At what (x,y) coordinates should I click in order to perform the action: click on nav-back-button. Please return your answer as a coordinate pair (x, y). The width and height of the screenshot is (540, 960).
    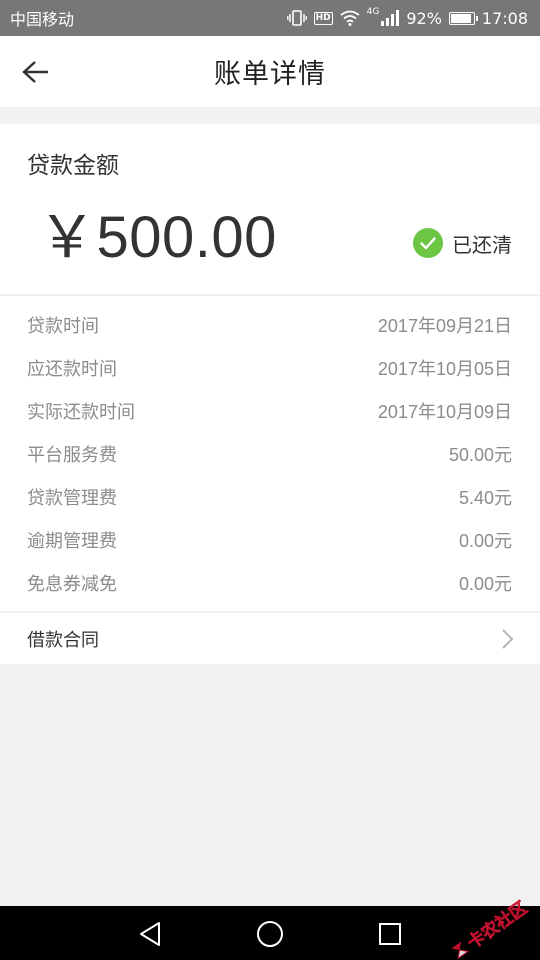
    Looking at the image, I should click on (150, 934).